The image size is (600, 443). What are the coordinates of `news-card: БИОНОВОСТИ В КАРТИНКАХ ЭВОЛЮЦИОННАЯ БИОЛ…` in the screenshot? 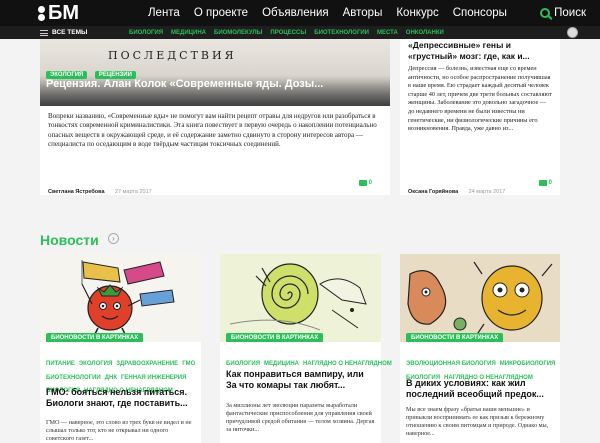 It's located at (480, 348).